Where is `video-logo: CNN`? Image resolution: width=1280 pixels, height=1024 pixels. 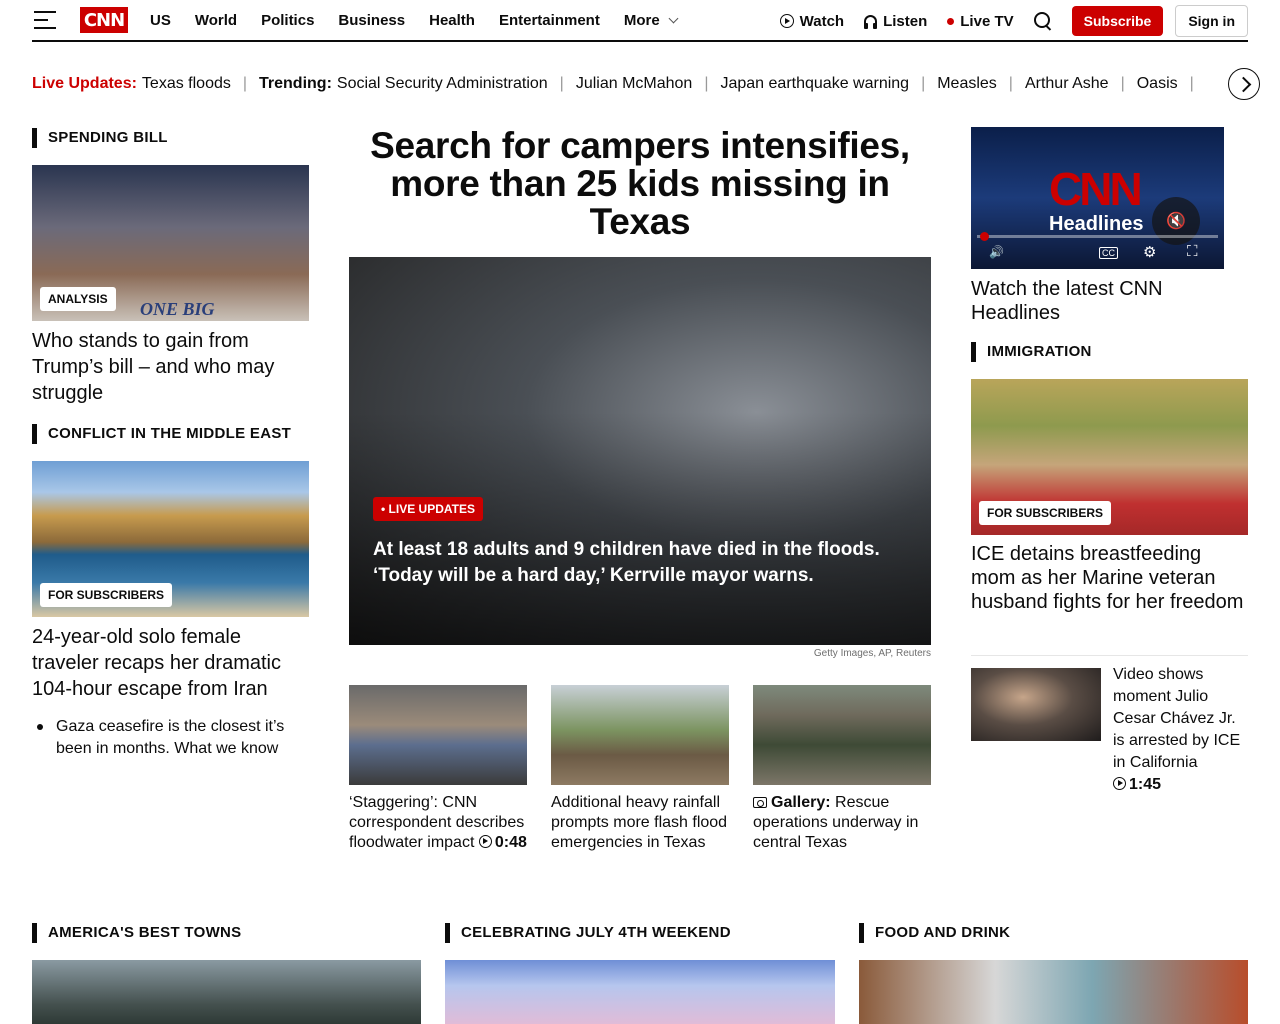 video-logo: CNN is located at coordinates (1096, 189).